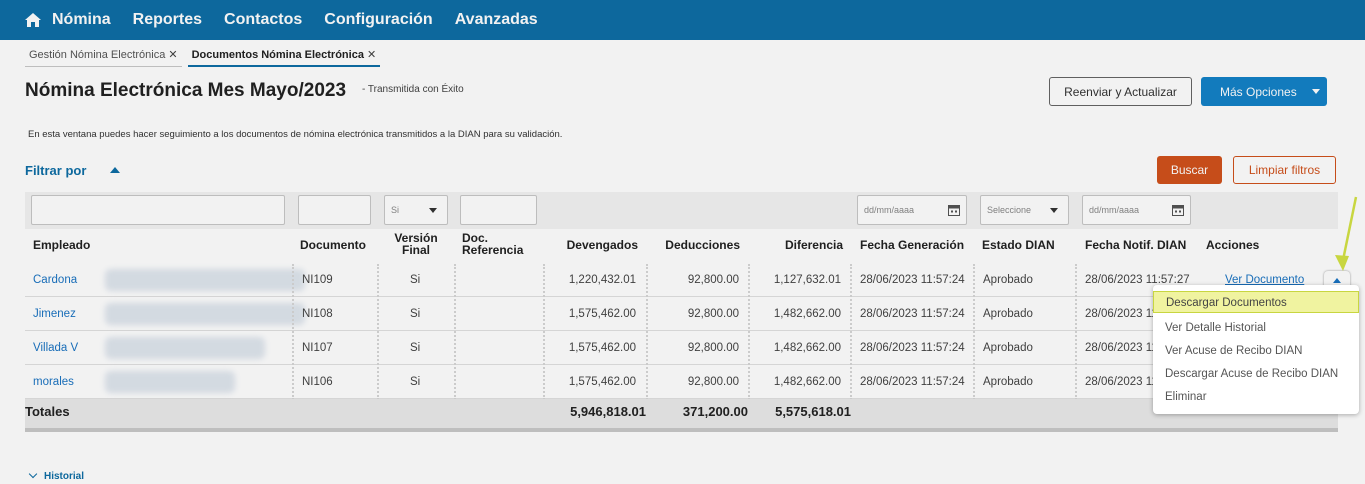 This screenshot has height=484, width=1365. I want to click on more-options-button: Más Opciones, so click(1264, 91).